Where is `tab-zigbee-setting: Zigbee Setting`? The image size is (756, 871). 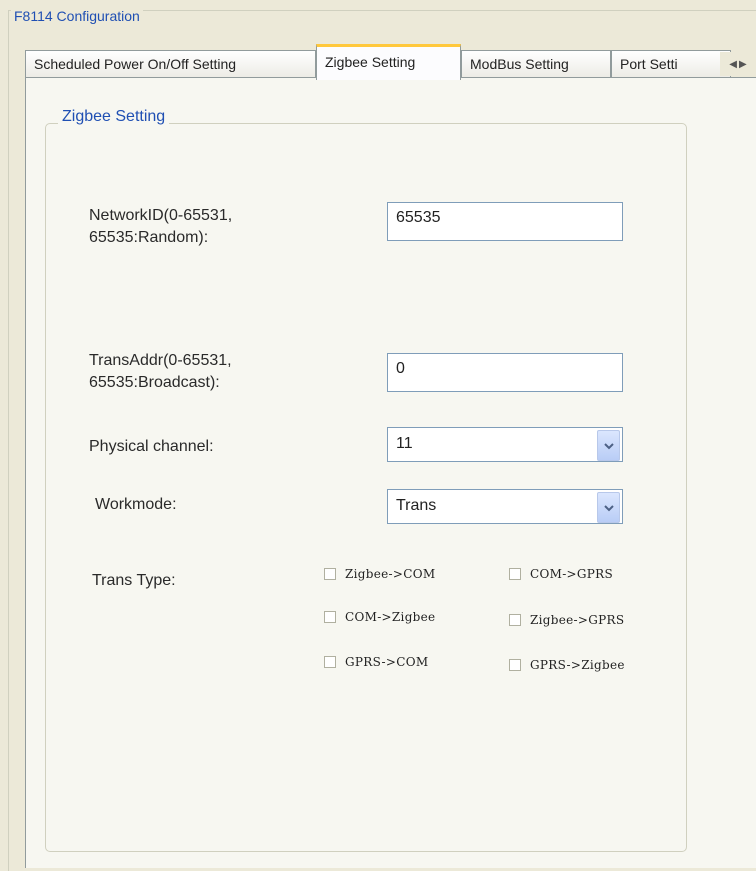
tab-zigbee-setting: Zigbee Setting is located at coordinates (388, 62).